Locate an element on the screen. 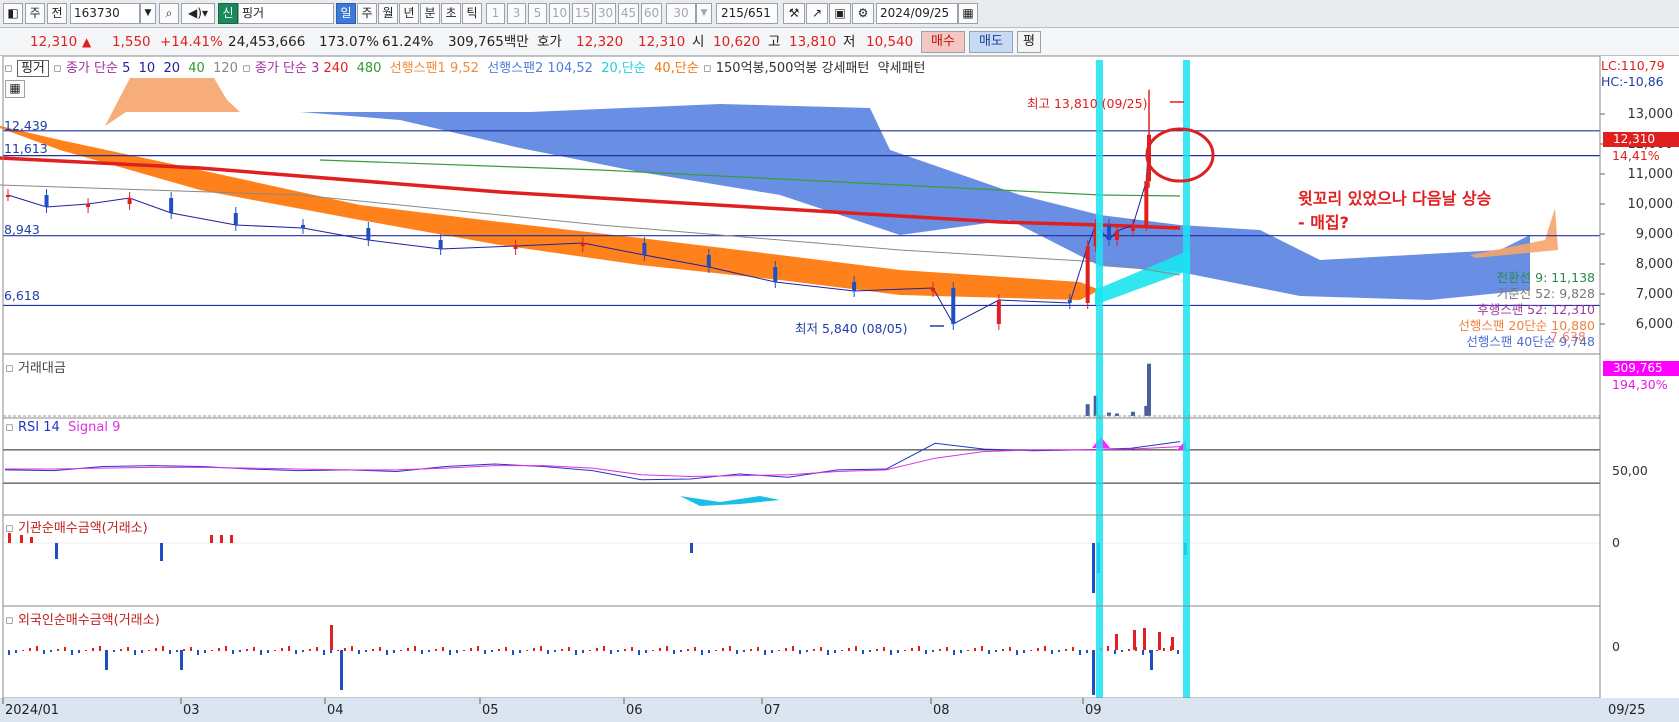 The height and width of the screenshot is (722, 1679). tools-icon: ⚒ is located at coordinates (794, 13).